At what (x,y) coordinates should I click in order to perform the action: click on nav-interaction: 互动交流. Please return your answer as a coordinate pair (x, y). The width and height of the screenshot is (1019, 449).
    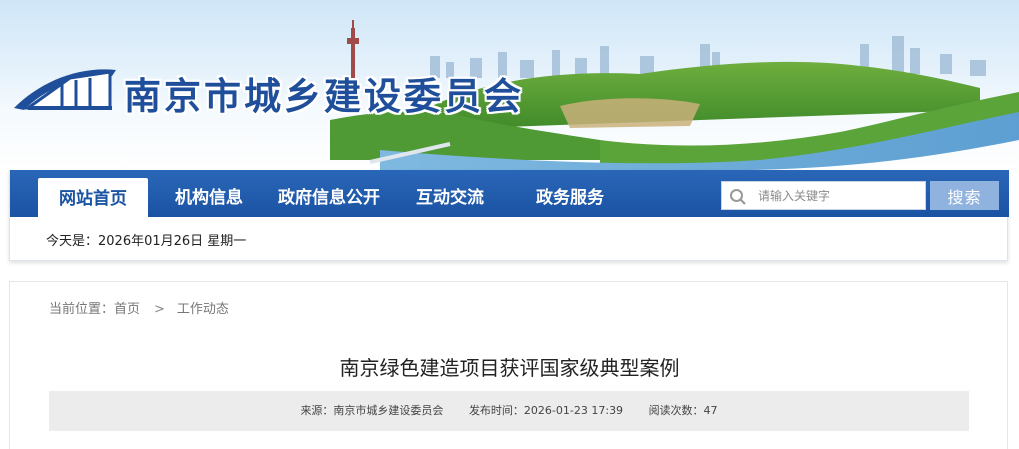
    Looking at the image, I should click on (450, 193).